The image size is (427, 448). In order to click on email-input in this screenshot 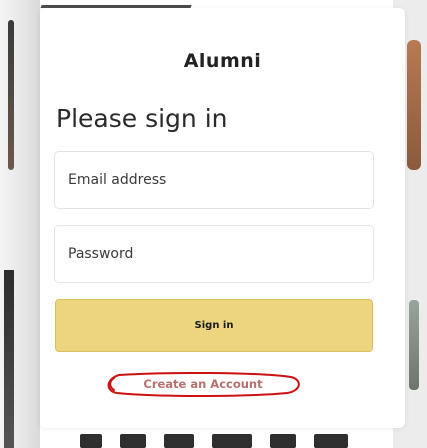, I will do `click(214, 180)`.